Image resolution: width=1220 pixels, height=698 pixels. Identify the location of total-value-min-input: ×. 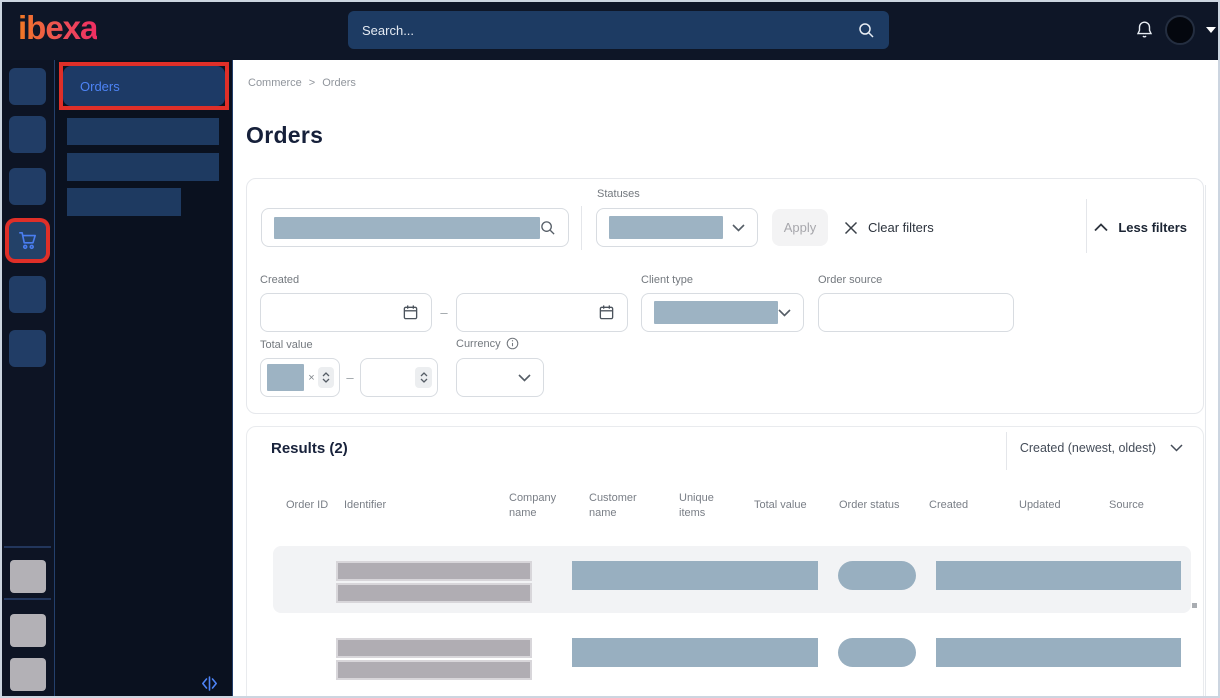
(300, 377).